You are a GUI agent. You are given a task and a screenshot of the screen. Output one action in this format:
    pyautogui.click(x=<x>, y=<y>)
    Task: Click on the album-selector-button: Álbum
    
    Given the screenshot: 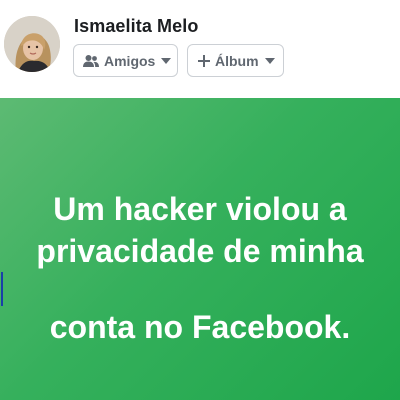 What is the action you would take?
    pyautogui.click(x=235, y=60)
    